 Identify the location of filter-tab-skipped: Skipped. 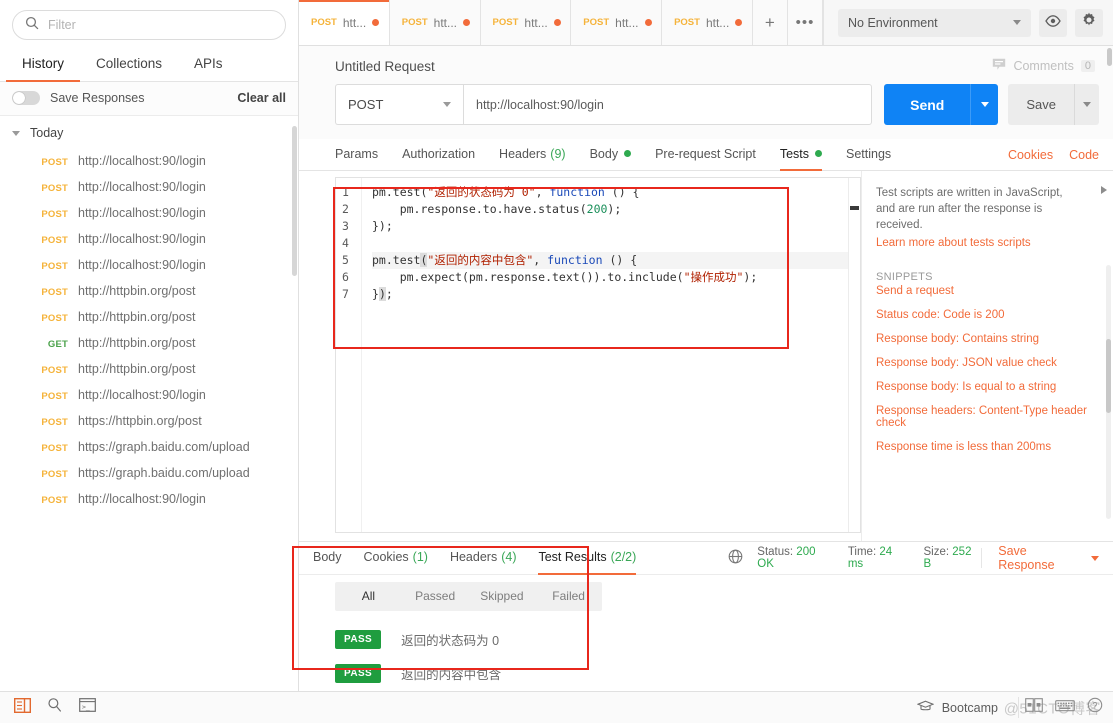
(502, 596).